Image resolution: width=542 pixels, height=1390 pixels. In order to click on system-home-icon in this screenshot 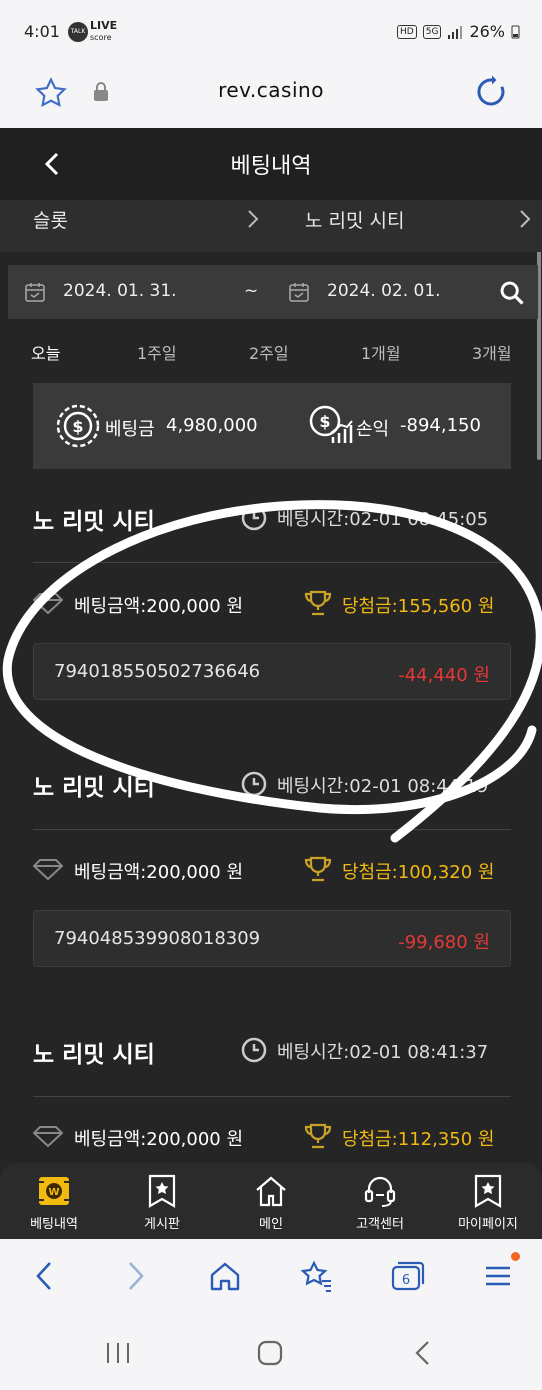, I will do `click(270, 1353)`.